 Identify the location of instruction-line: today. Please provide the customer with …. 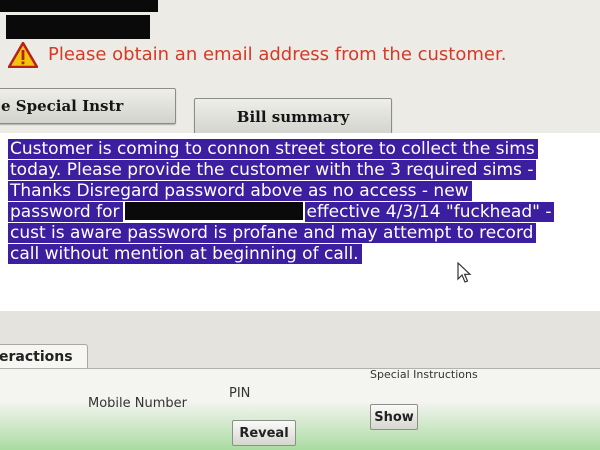
(272, 170).